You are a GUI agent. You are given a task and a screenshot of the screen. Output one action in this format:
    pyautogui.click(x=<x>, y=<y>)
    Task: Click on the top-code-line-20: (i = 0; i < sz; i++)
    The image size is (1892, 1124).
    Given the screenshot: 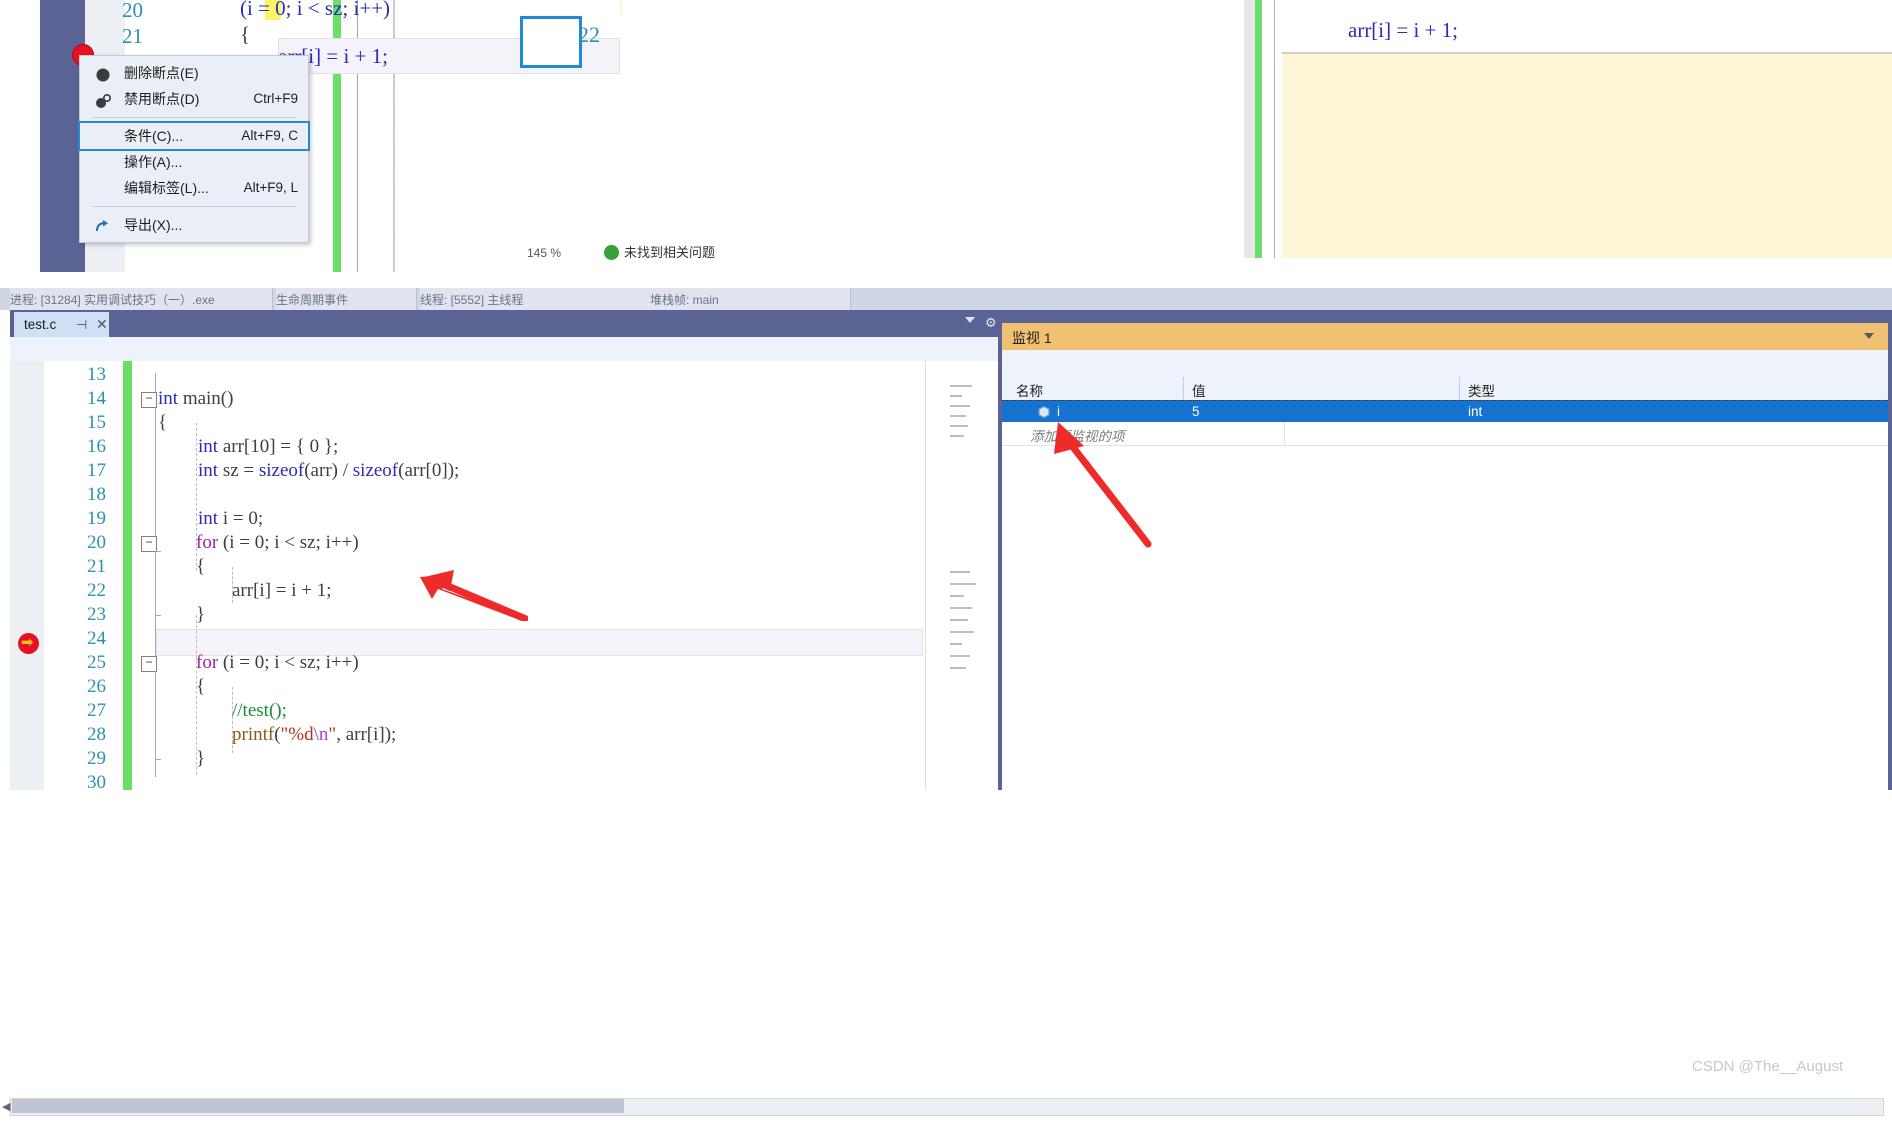 What is the action you would take?
    pyautogui.click(x=315, y=10)
    